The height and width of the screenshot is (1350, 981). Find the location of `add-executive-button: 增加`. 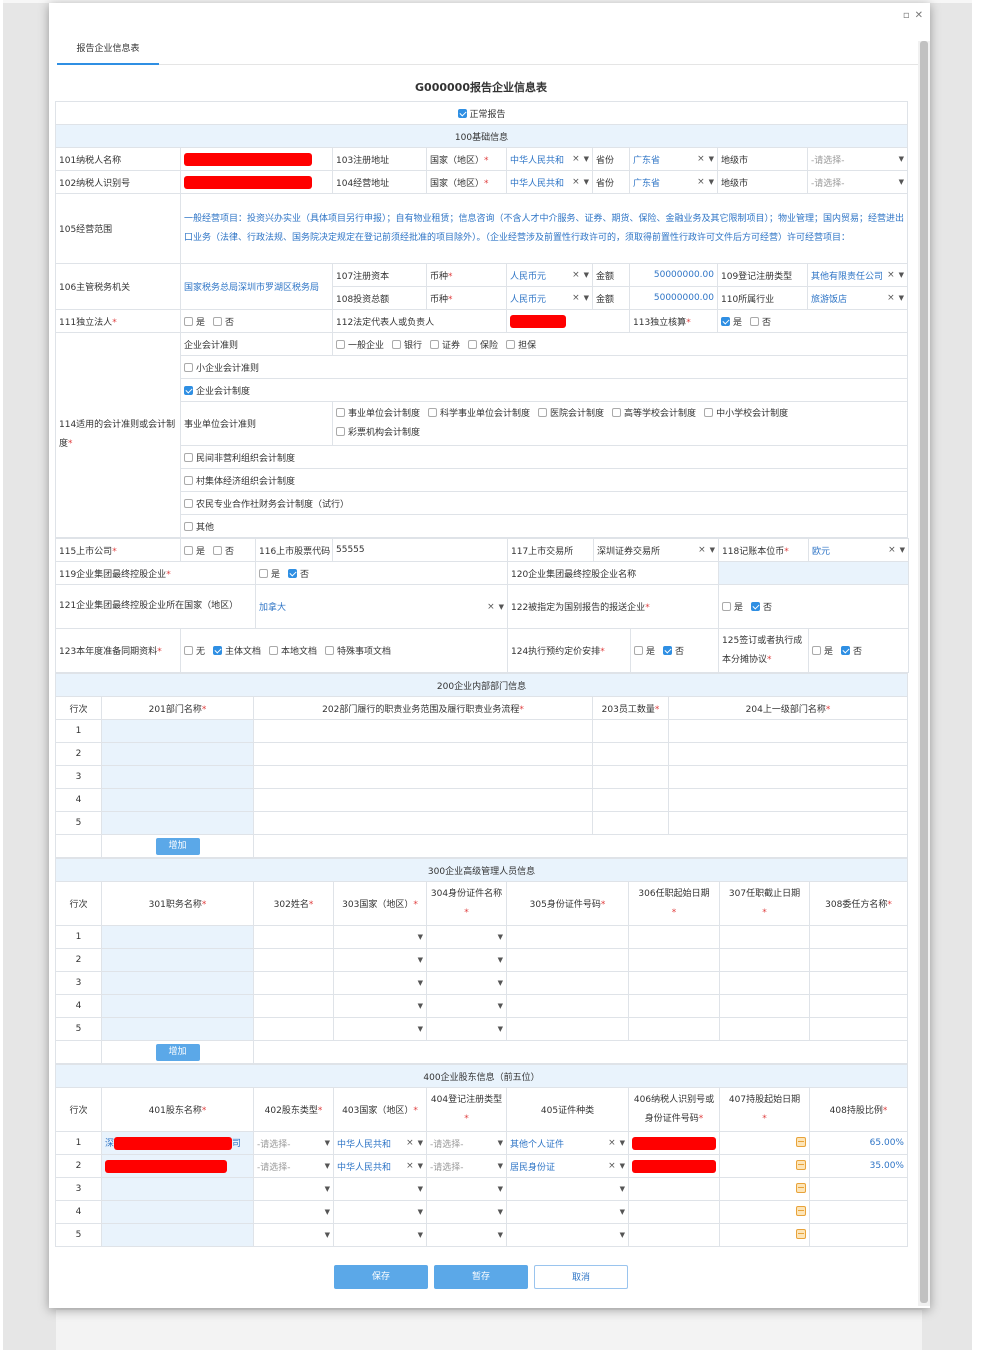

add-executive-button: 增加 is located at coordinates (177, 1052).